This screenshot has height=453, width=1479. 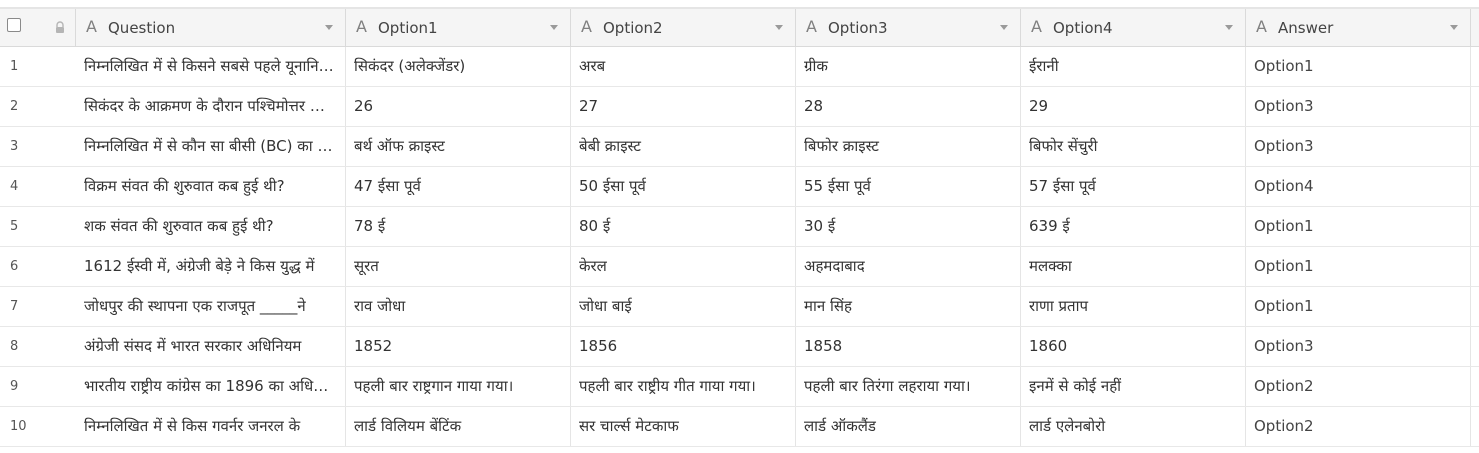 I want to click on row-number-cell: 7, so click(x=23, y=306).